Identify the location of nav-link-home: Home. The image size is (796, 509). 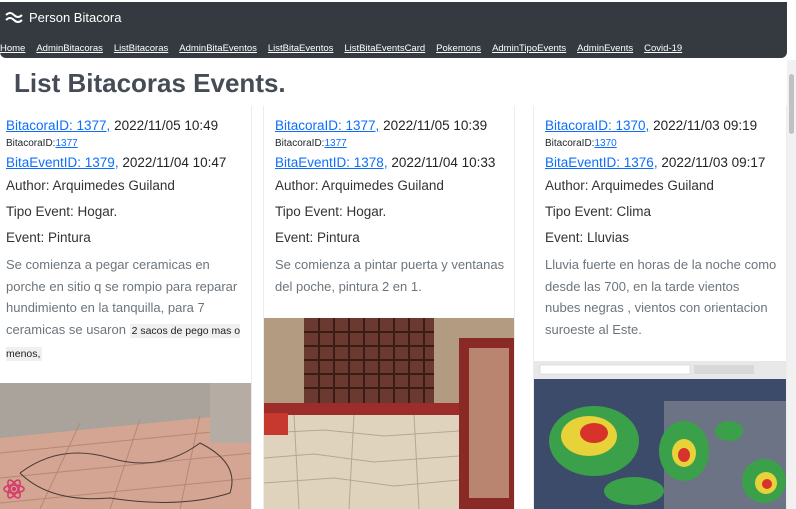
(12, 48).